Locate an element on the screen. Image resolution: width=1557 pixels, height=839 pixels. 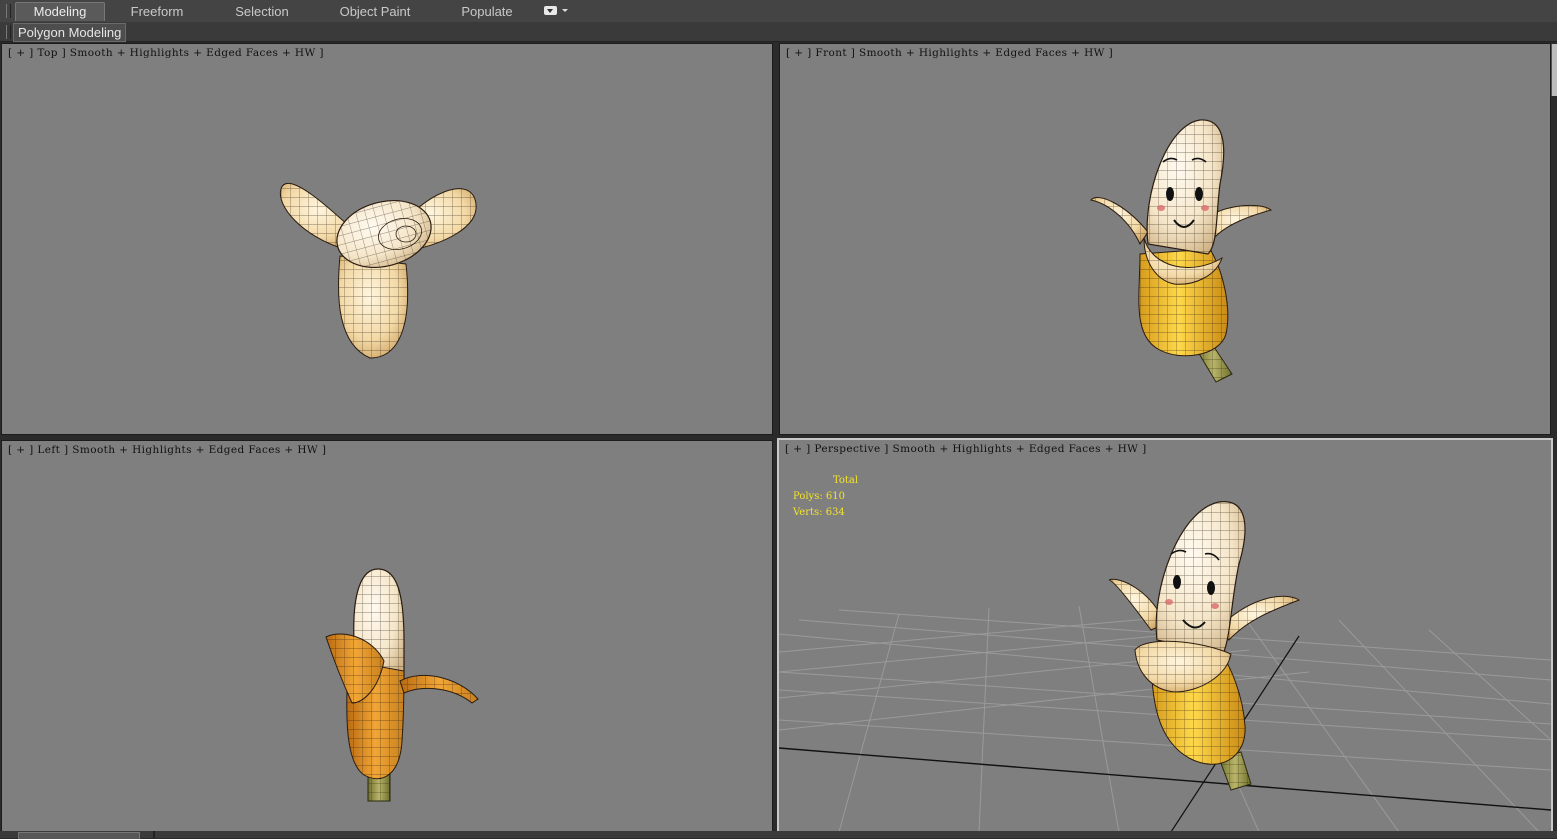
banana-model-left is located at coordinates (402, 685).